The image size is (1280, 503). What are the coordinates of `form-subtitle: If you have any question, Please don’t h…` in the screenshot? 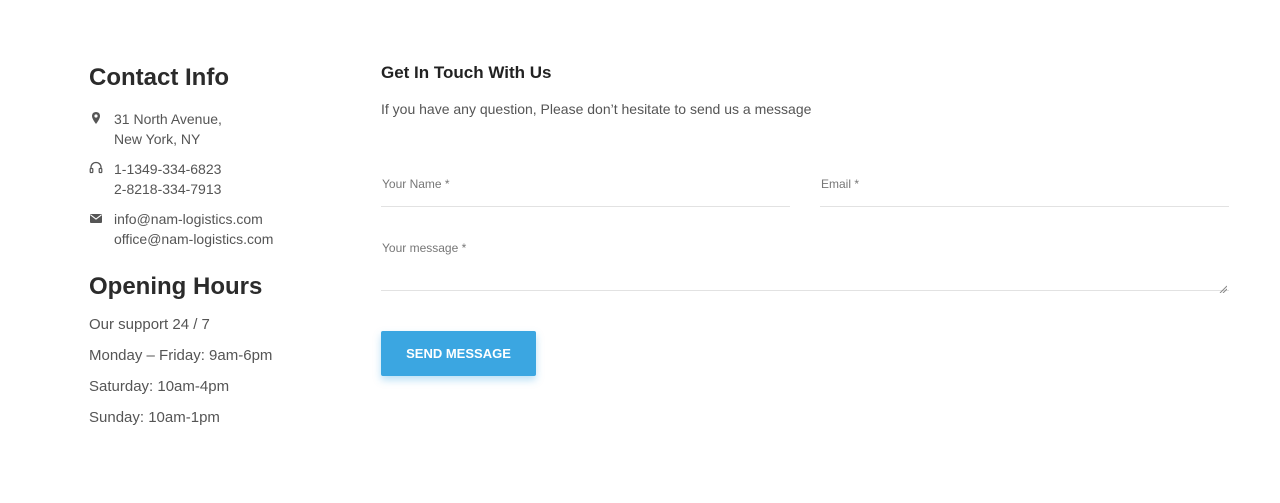 It's located at (596, 109).